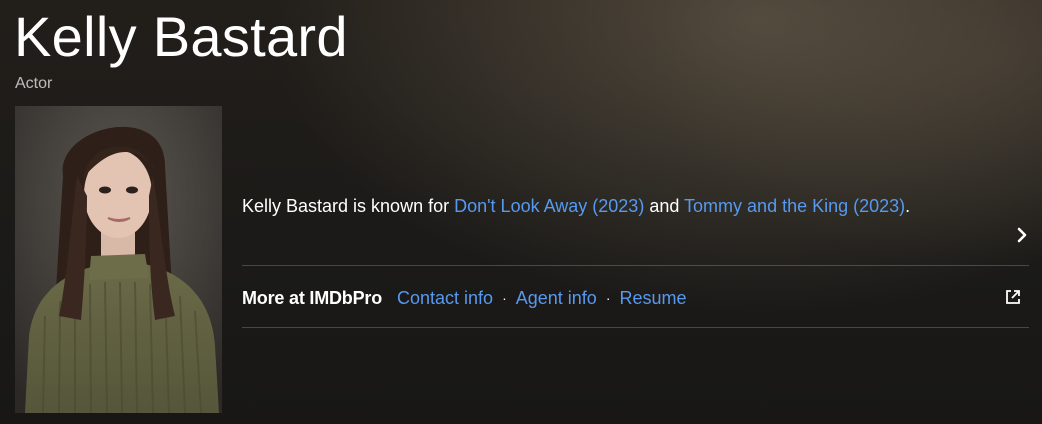  I want to click on known-for-prefix: Kelly Bastard is known for, so click(348, 206).